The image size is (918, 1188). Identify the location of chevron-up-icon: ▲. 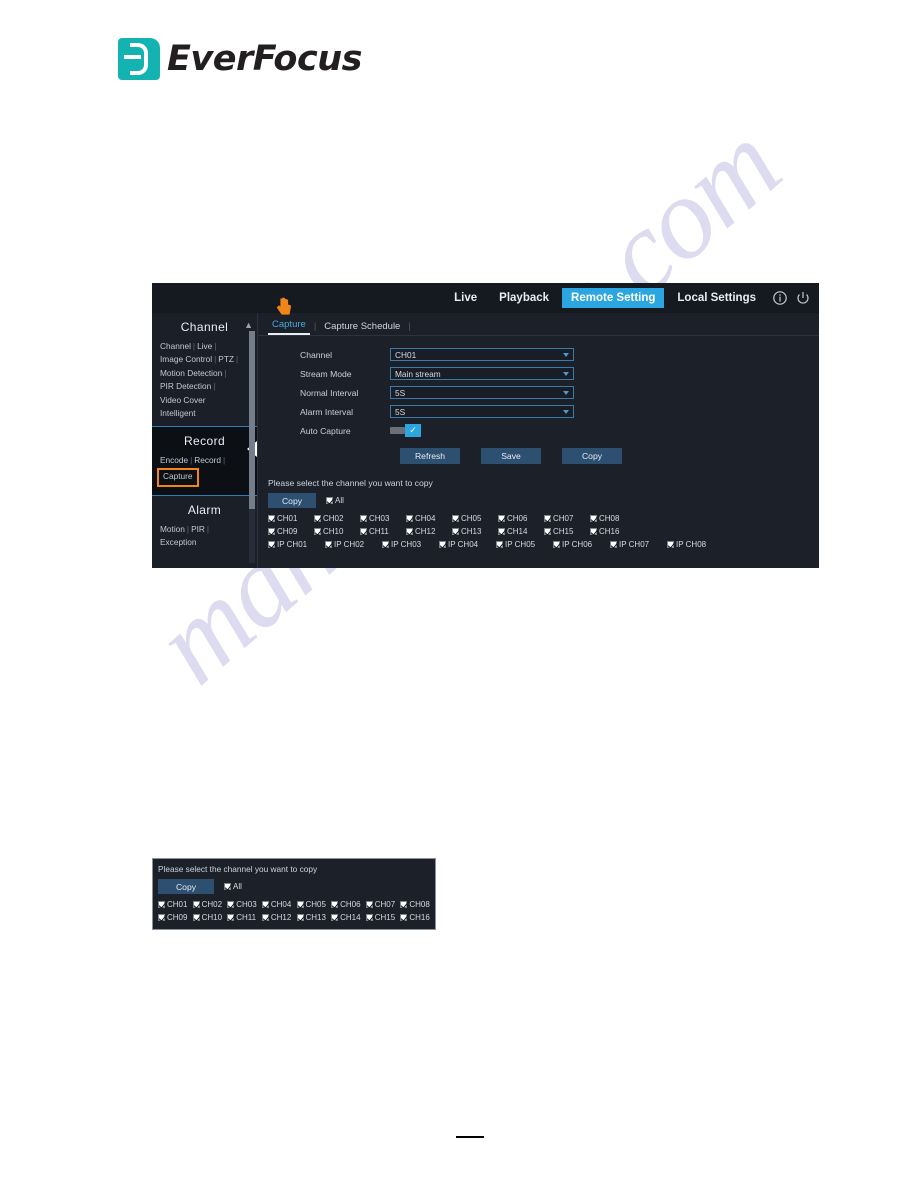
(248, 325).